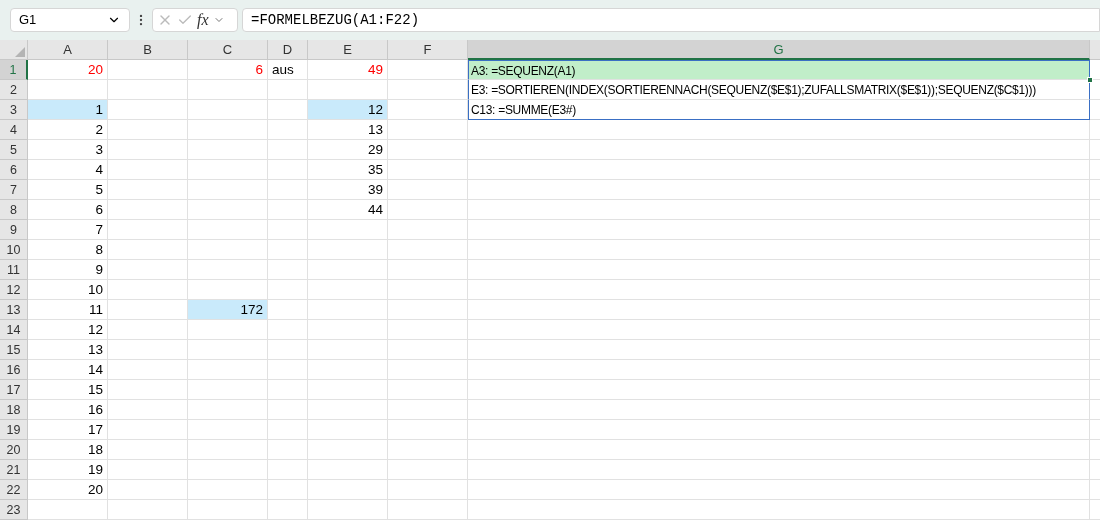 This screenshot has height=520, width=1100. Describe the element at coordinates (779, 70) in the screenshot. I see `table-cell: A3: =SEQUENZ(A1)` at that location.